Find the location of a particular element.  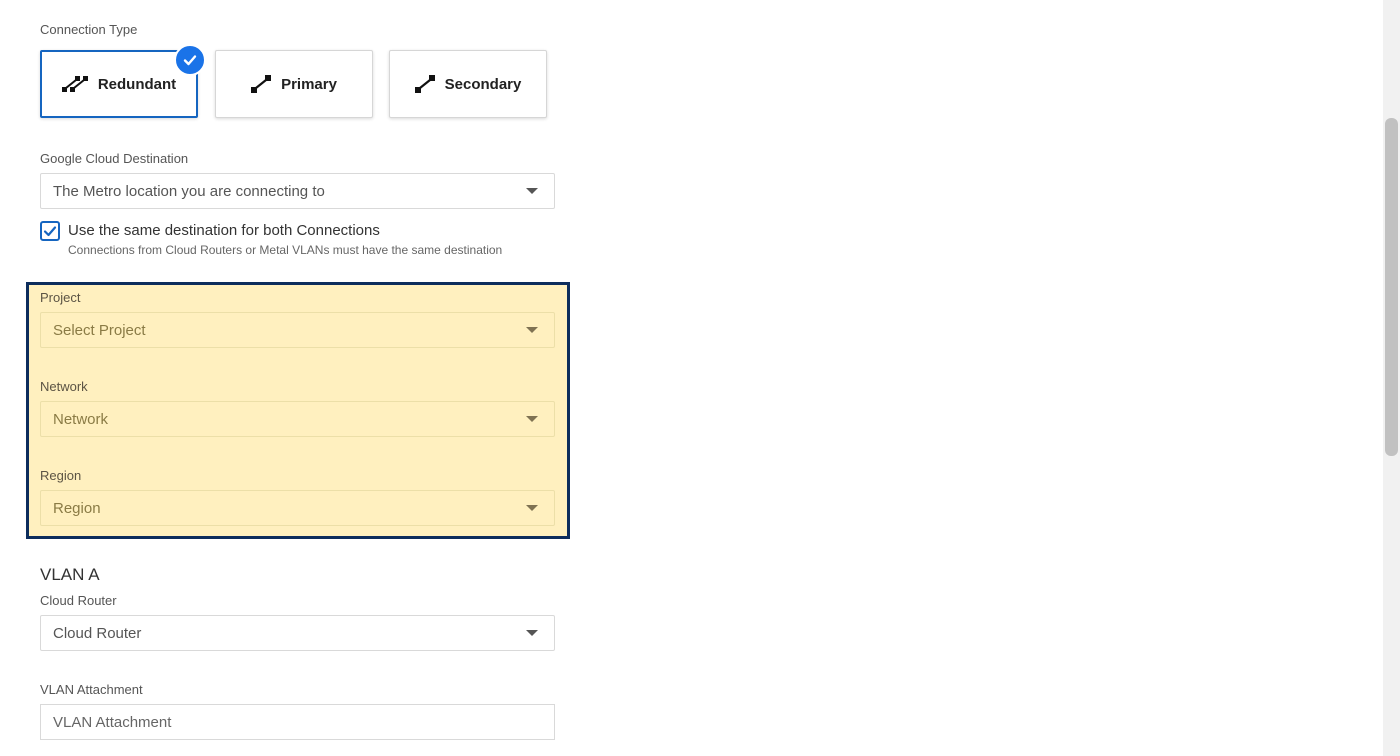

checkmark-icon is located at coordinates (50, 231).